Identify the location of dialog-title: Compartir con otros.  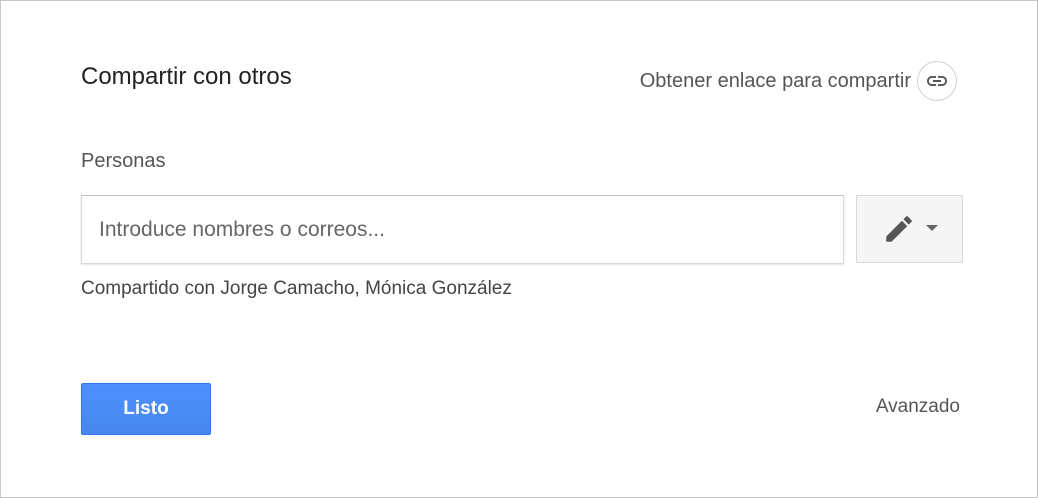
(186, 76).